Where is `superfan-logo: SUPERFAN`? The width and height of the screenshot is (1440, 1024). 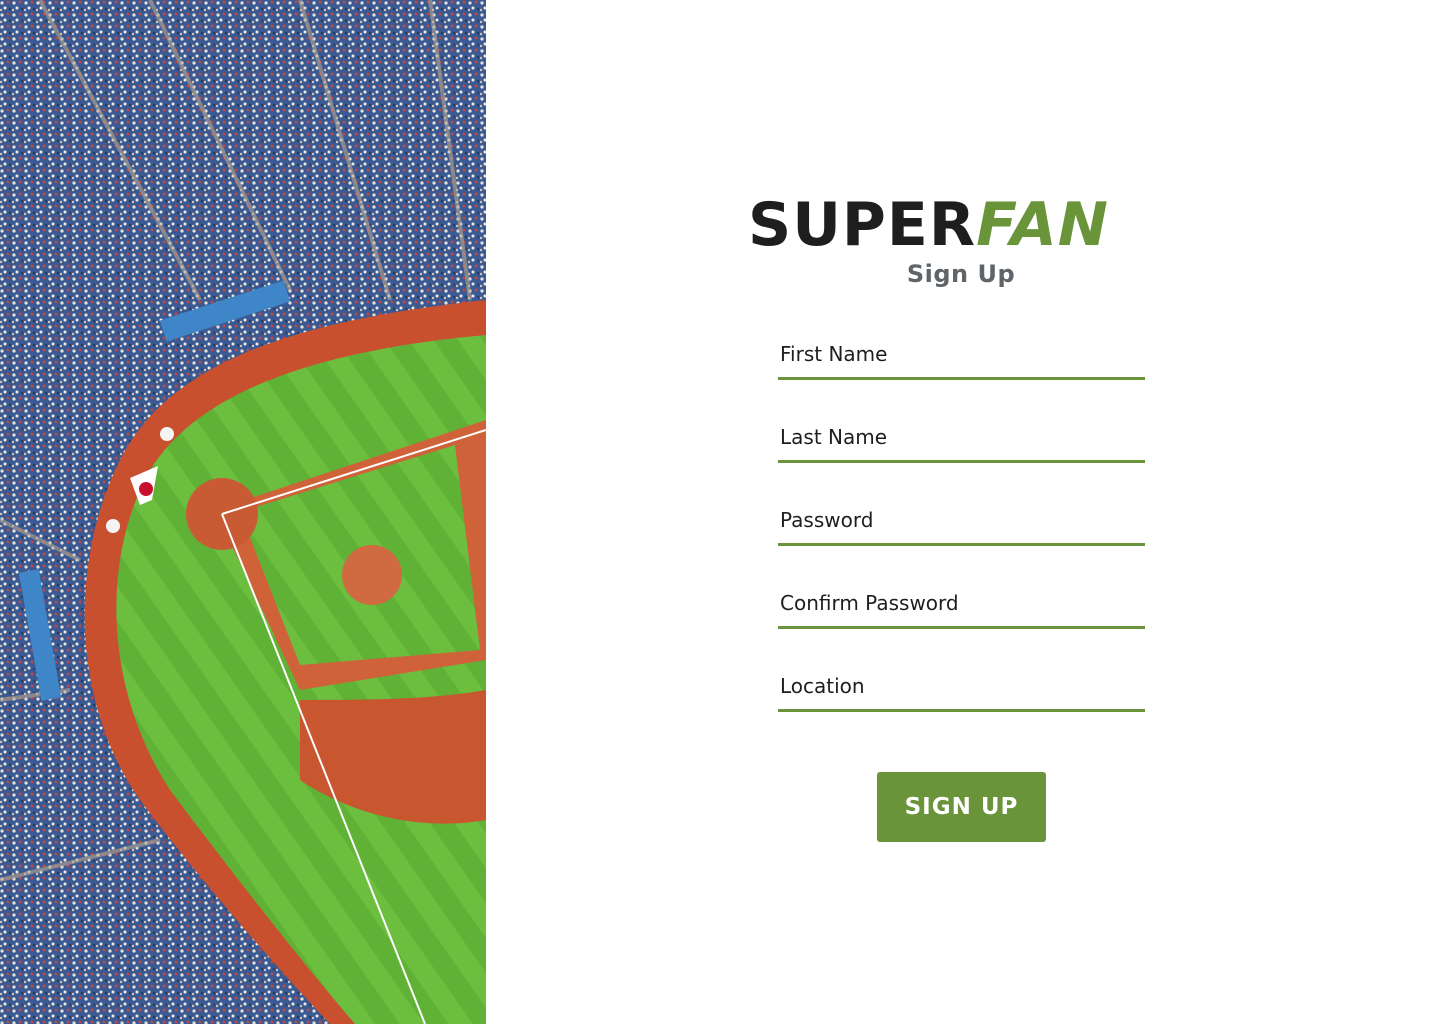
superfan-logo: SUPERFAN is located at coordinates (958, 225).